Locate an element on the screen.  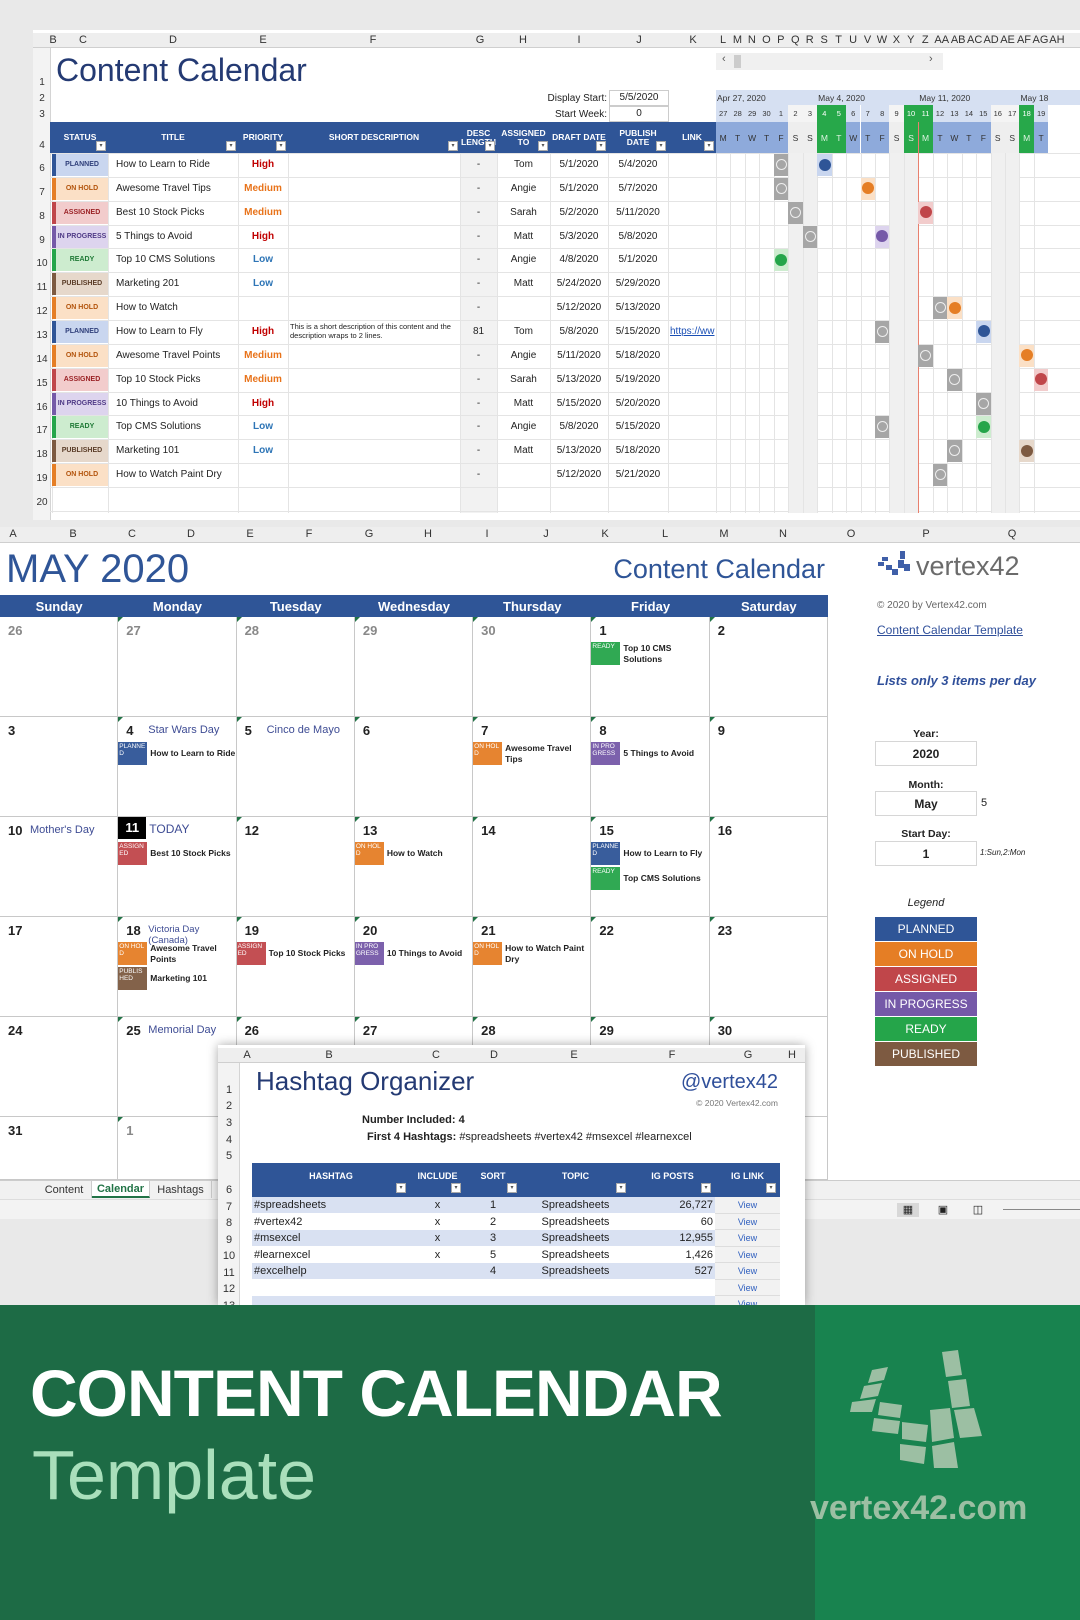
column-letter: Z is located at coordinates (925, 40).